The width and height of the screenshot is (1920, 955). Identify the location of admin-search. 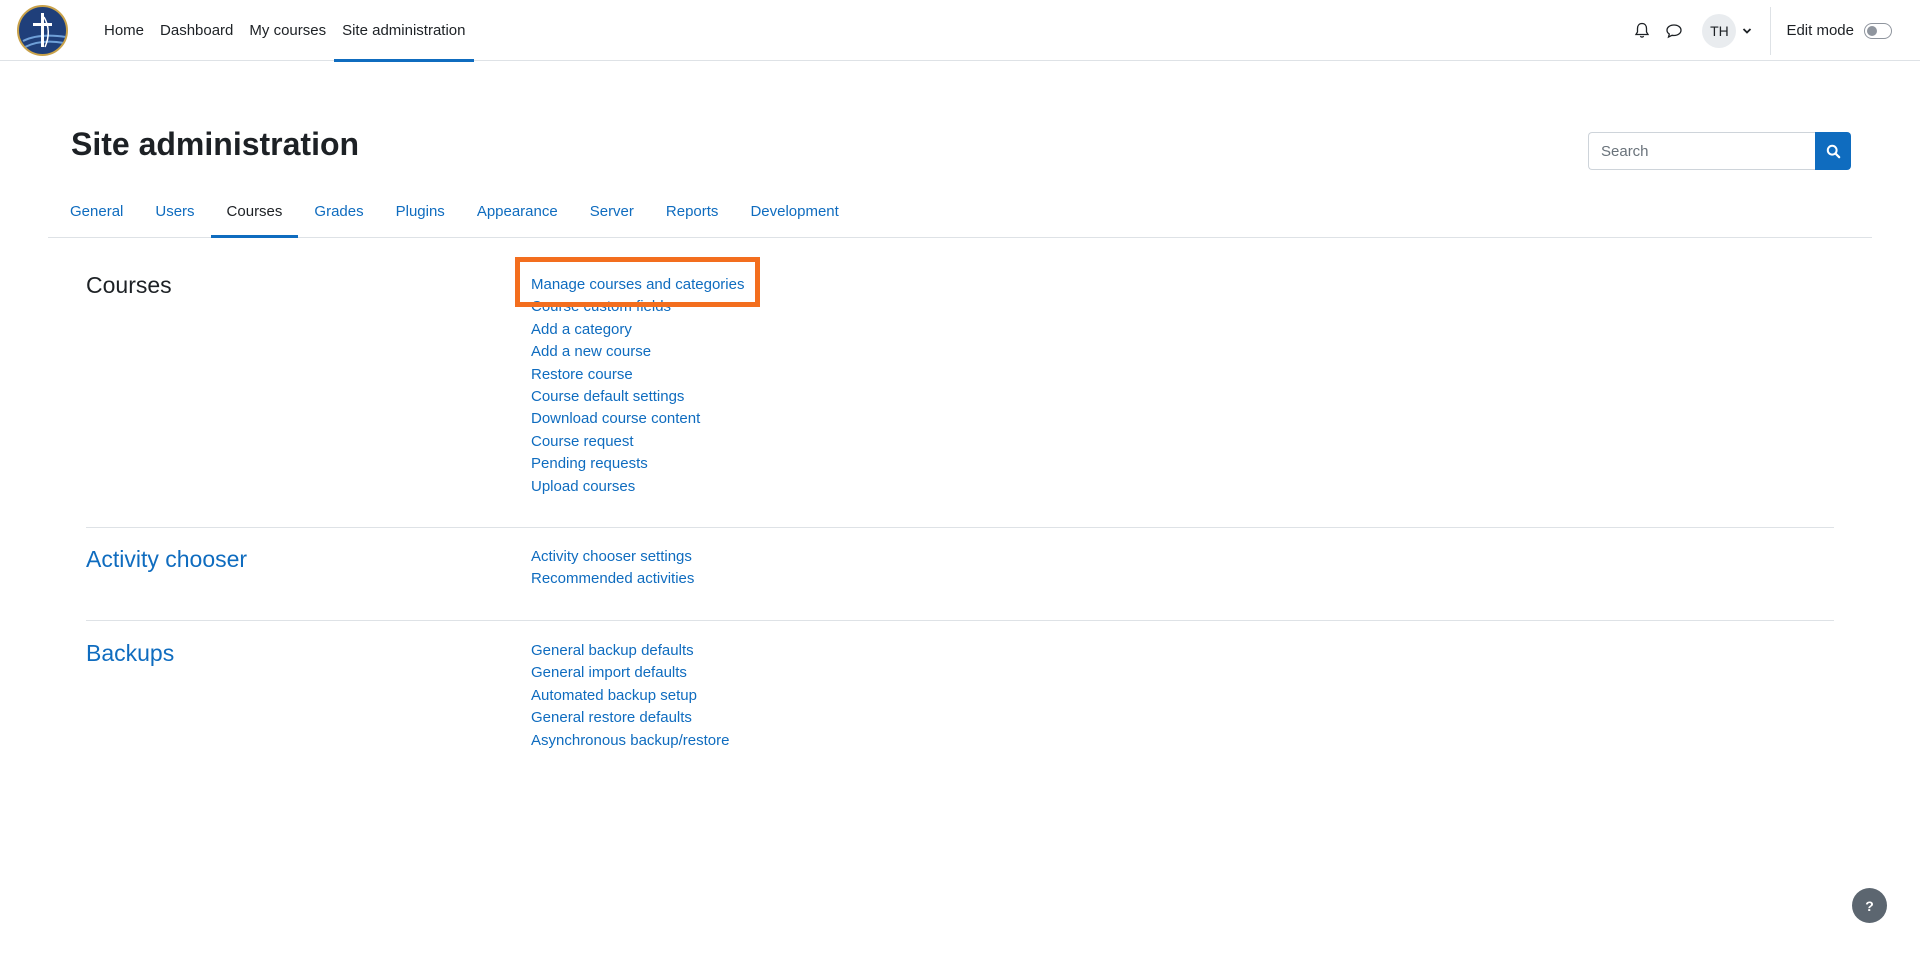
(1719, 151).